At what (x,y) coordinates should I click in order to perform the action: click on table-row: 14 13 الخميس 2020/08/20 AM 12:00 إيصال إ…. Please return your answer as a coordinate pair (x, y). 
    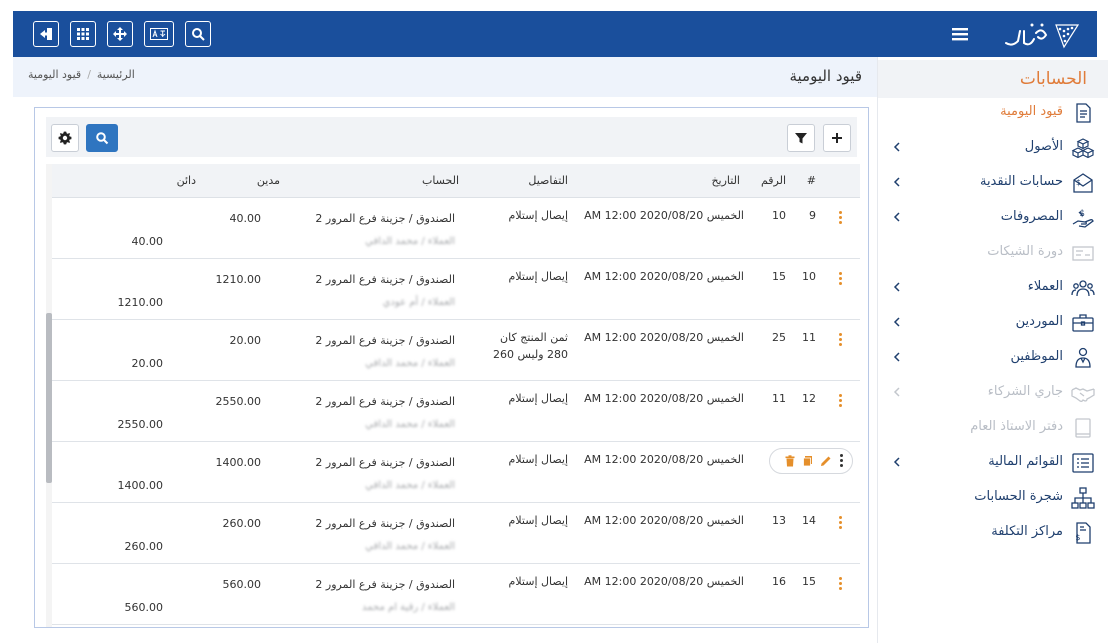
    Looking at the image, I should click on (456, 533).